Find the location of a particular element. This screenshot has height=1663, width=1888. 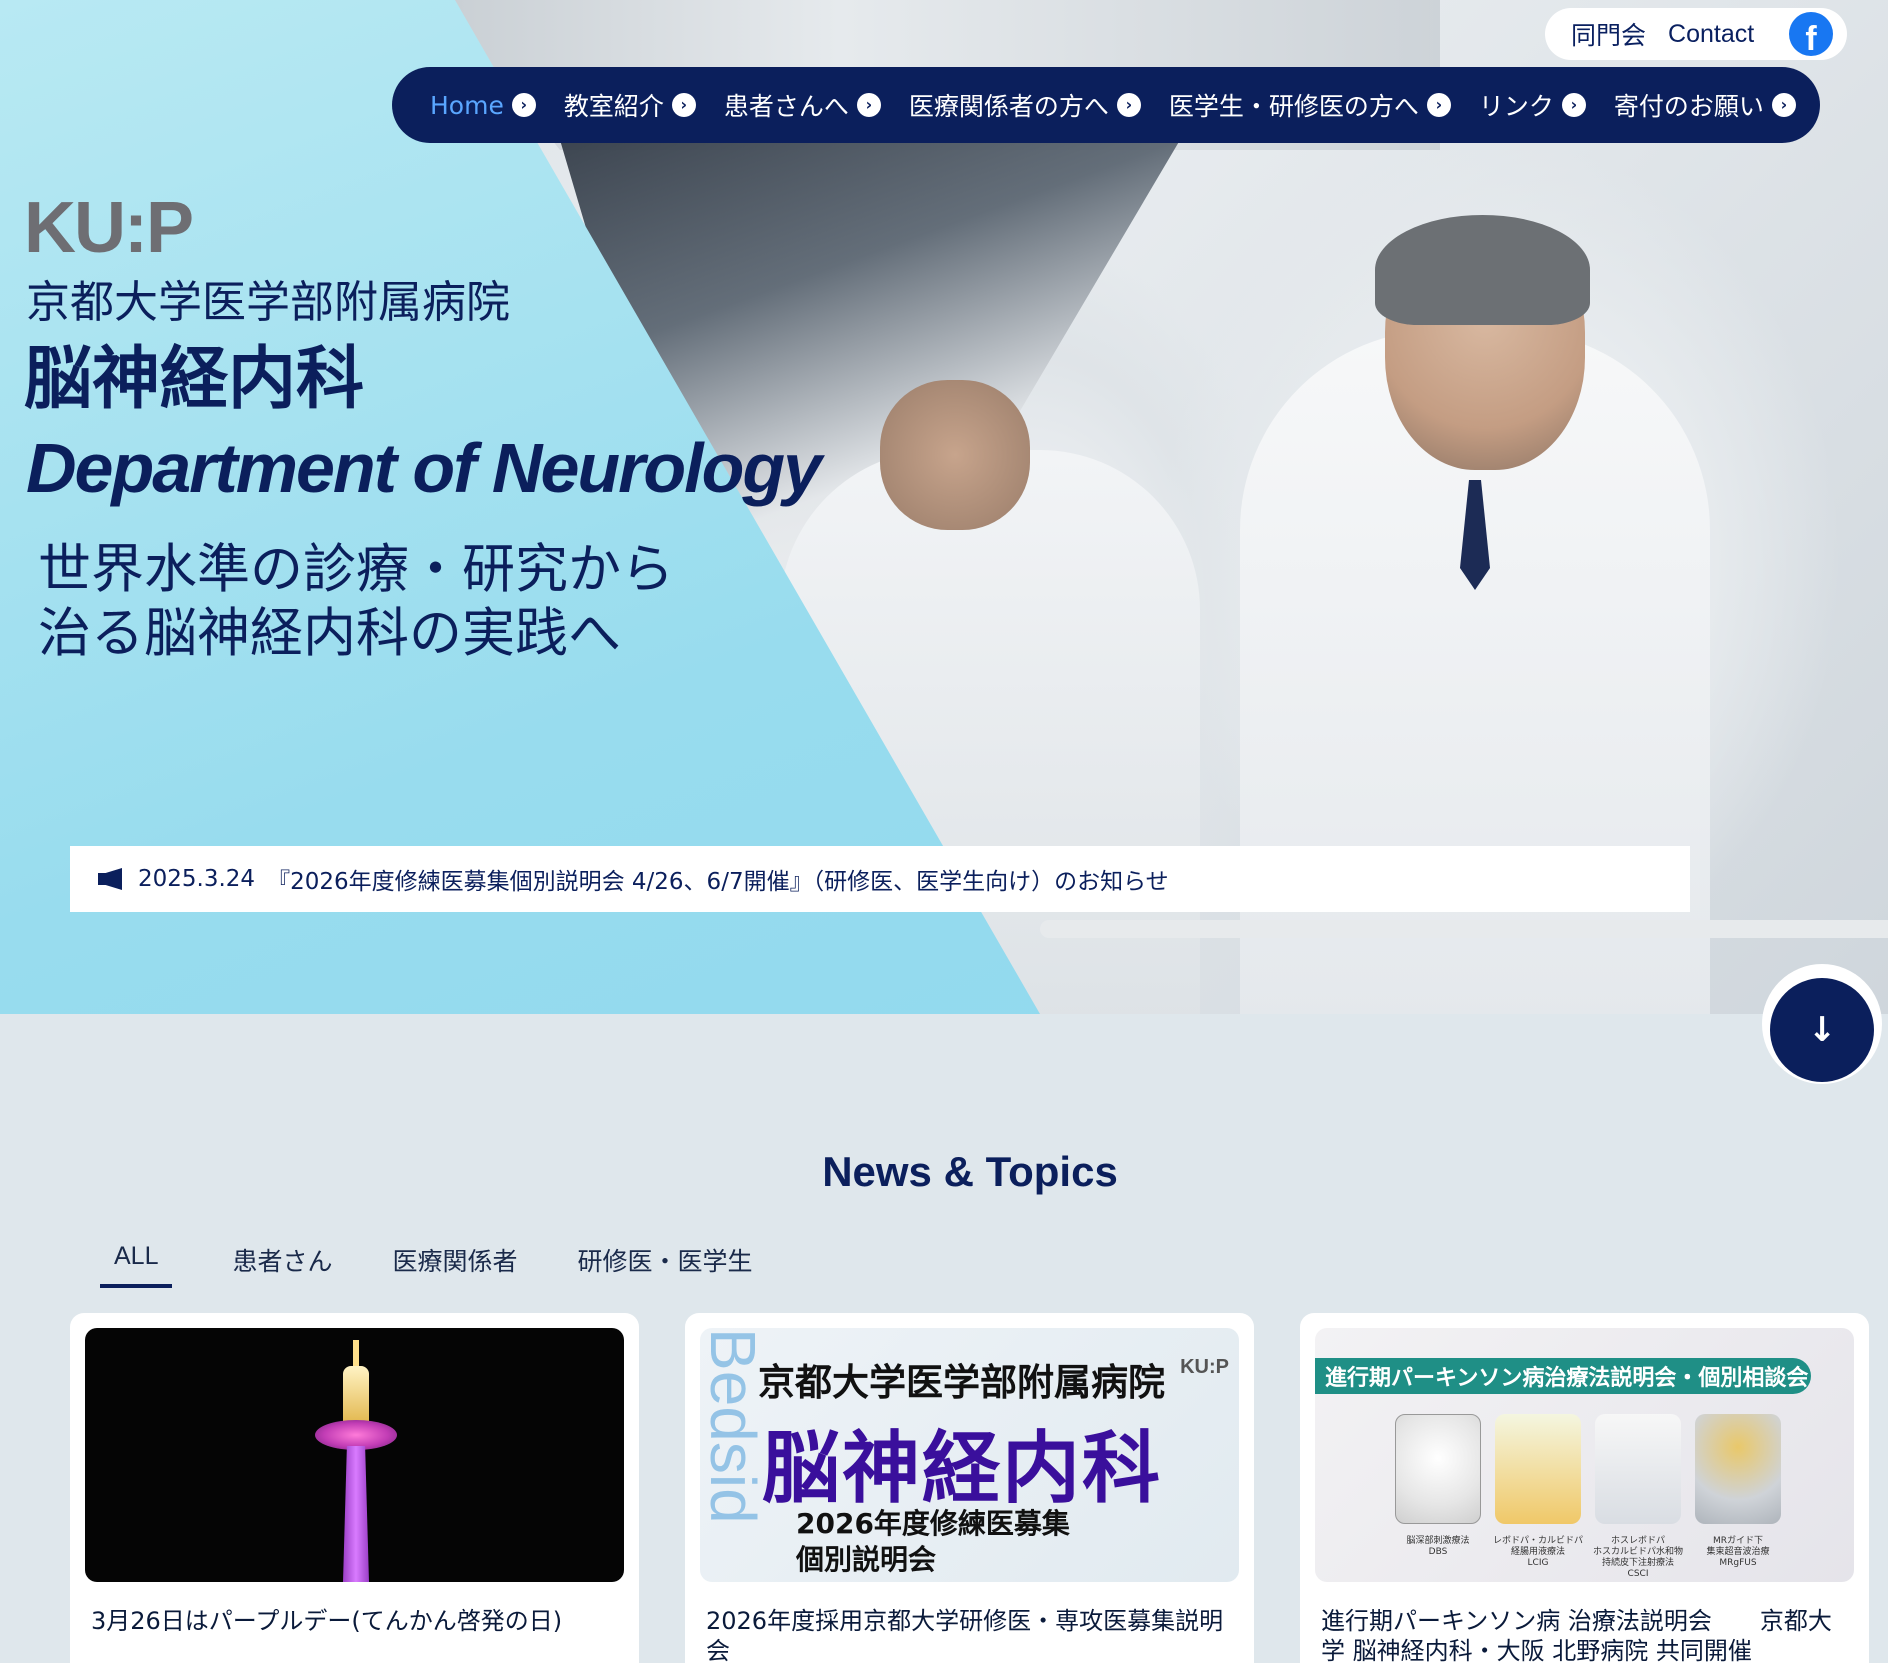

news-filter-tabs: ALL 患者さん 医療関係者 研修医・医学生 is located at coordinates (456, 1265).